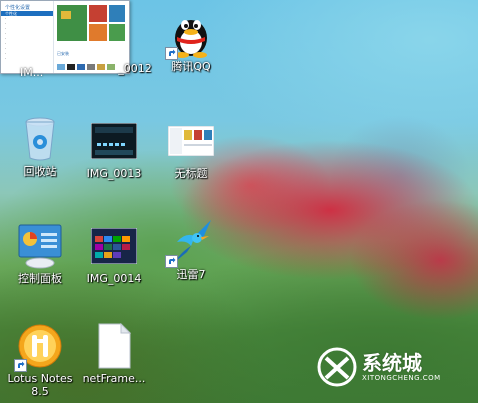  What do you see at coordinates (401, 378) in the screenshot?
I see `watermark-domain: XITONGCHENG.COM` at bounding box center [401, 378].